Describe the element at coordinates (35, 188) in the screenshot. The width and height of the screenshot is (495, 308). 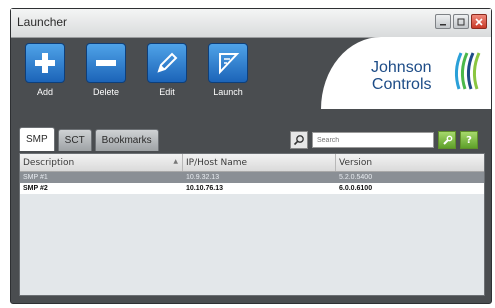
I see `cell-description: SMP #2` at that location.